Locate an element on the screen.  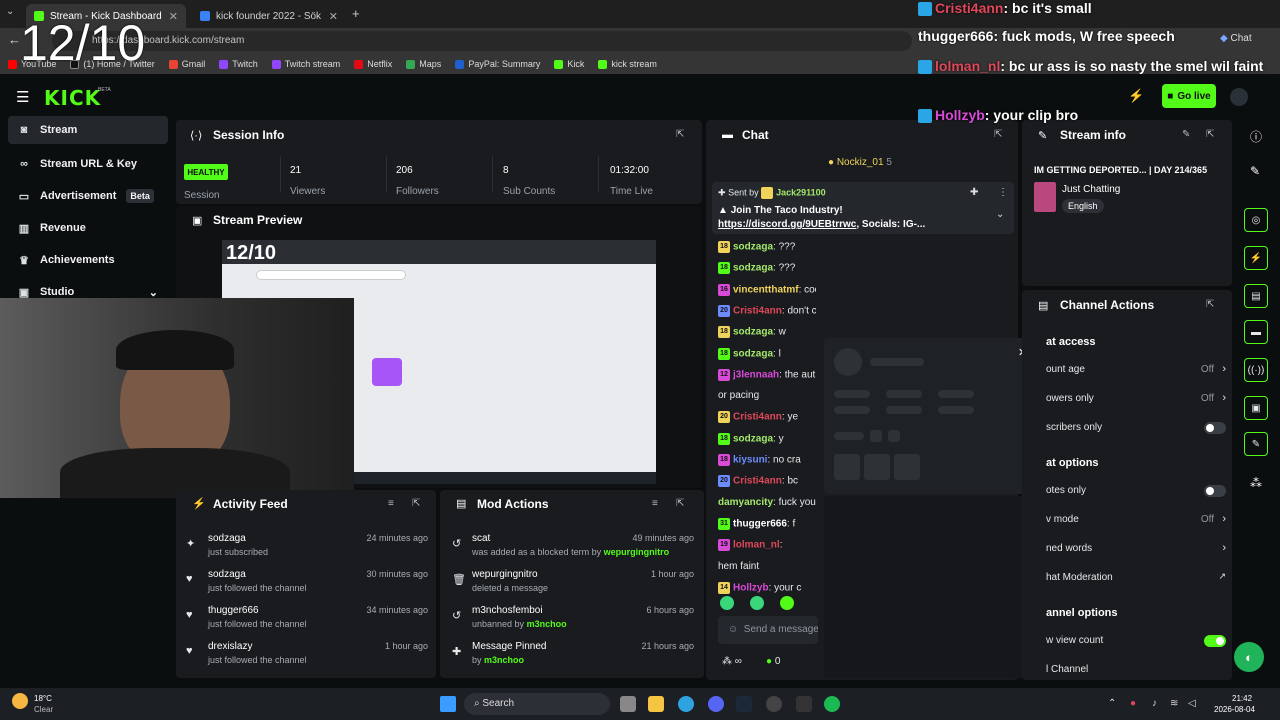
discord-icon is located at coordinates (716, 704).